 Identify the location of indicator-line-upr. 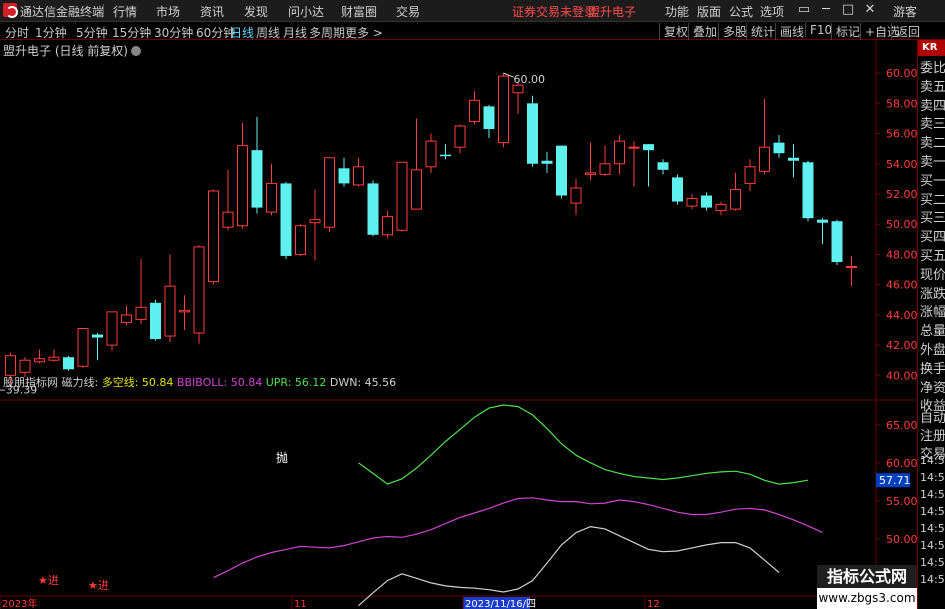
(583, 444).